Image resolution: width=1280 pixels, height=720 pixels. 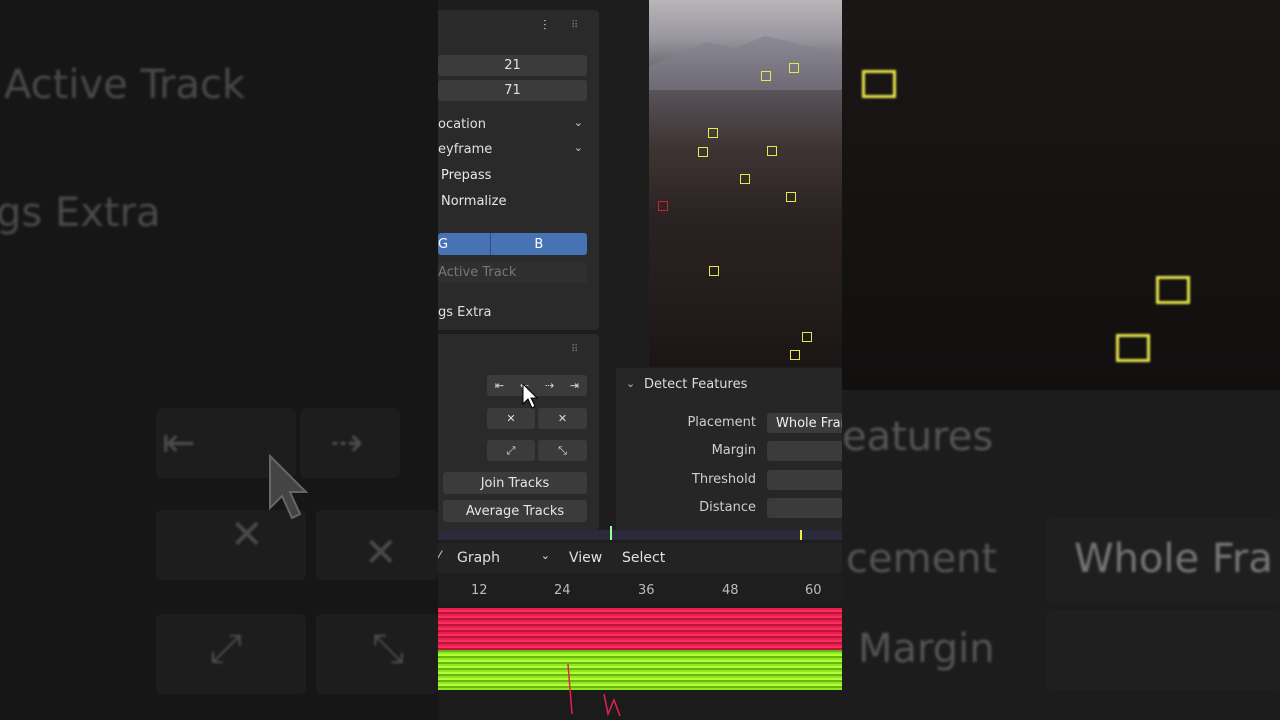 I want to click on refine-backward-icon: ⤢, so click(x=511, y=450).